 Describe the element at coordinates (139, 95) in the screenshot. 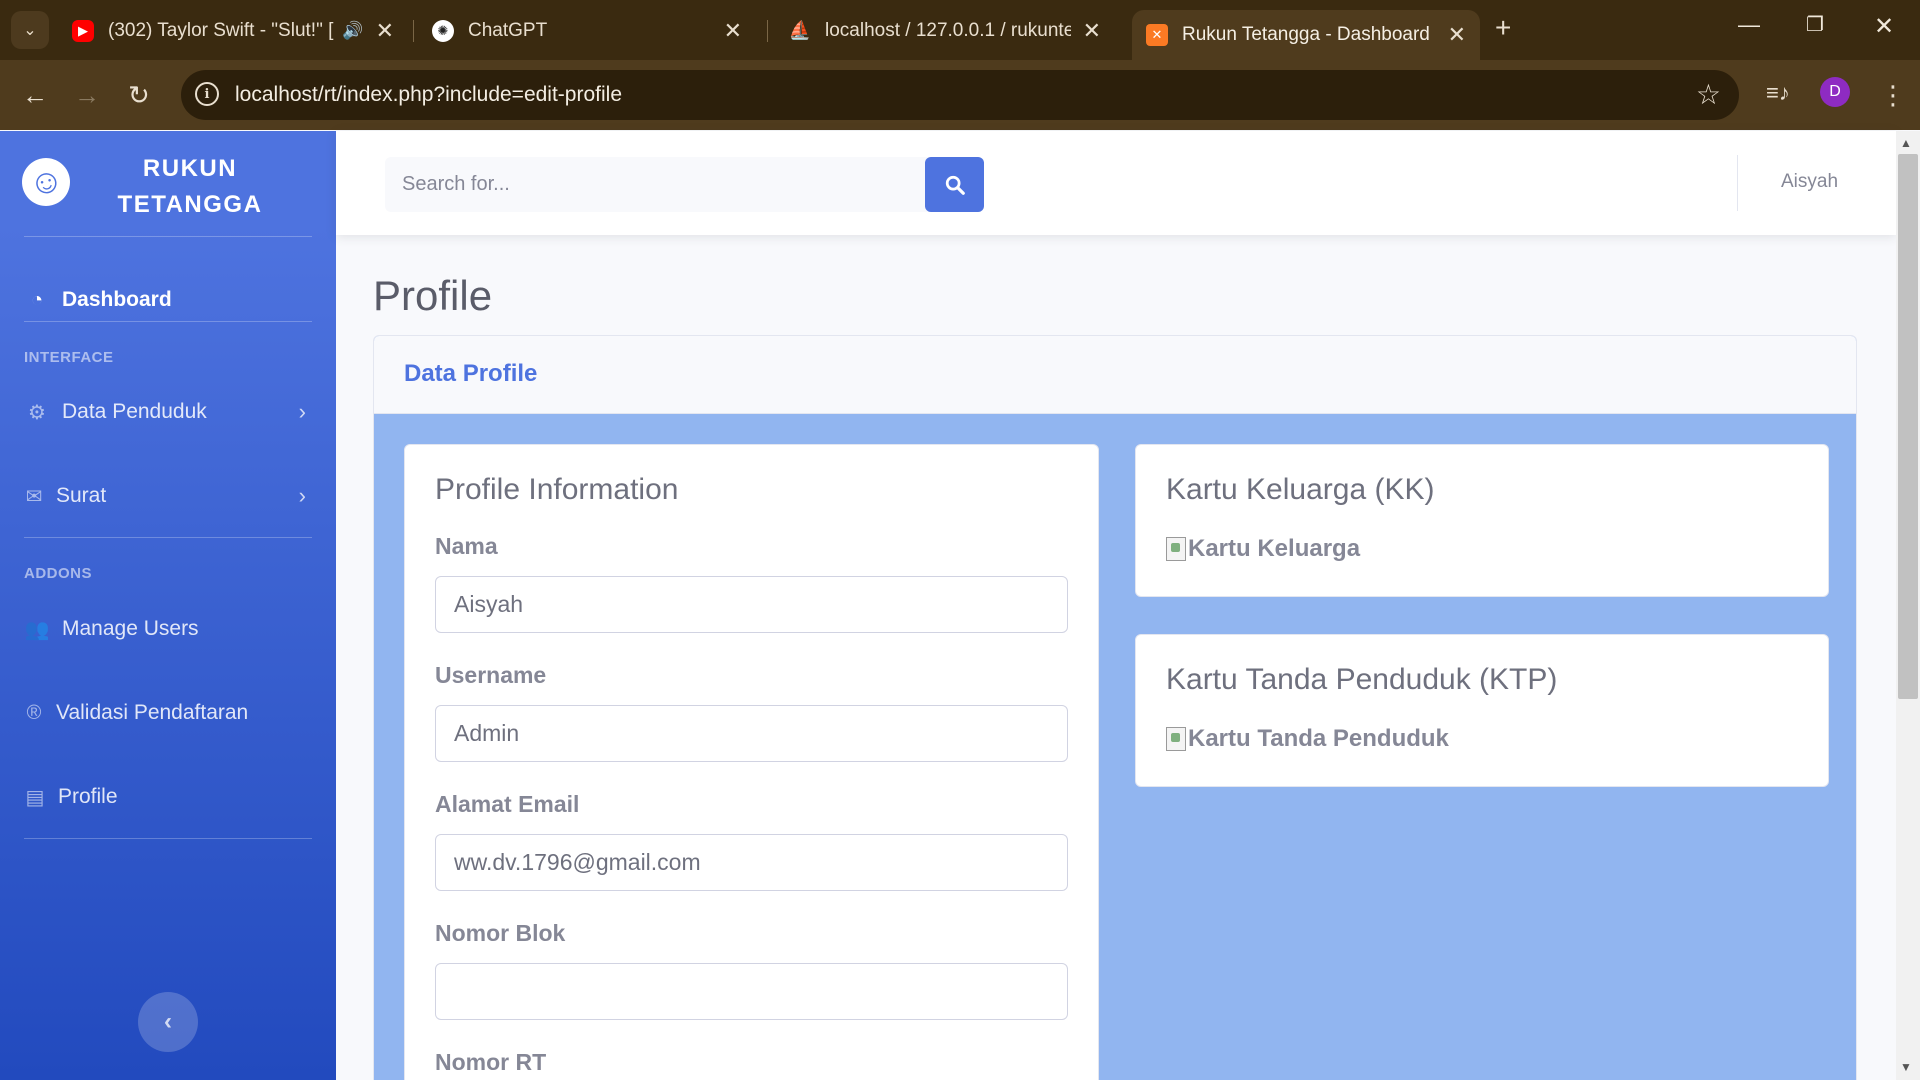

I see `reload-icon: ↻` at that location.